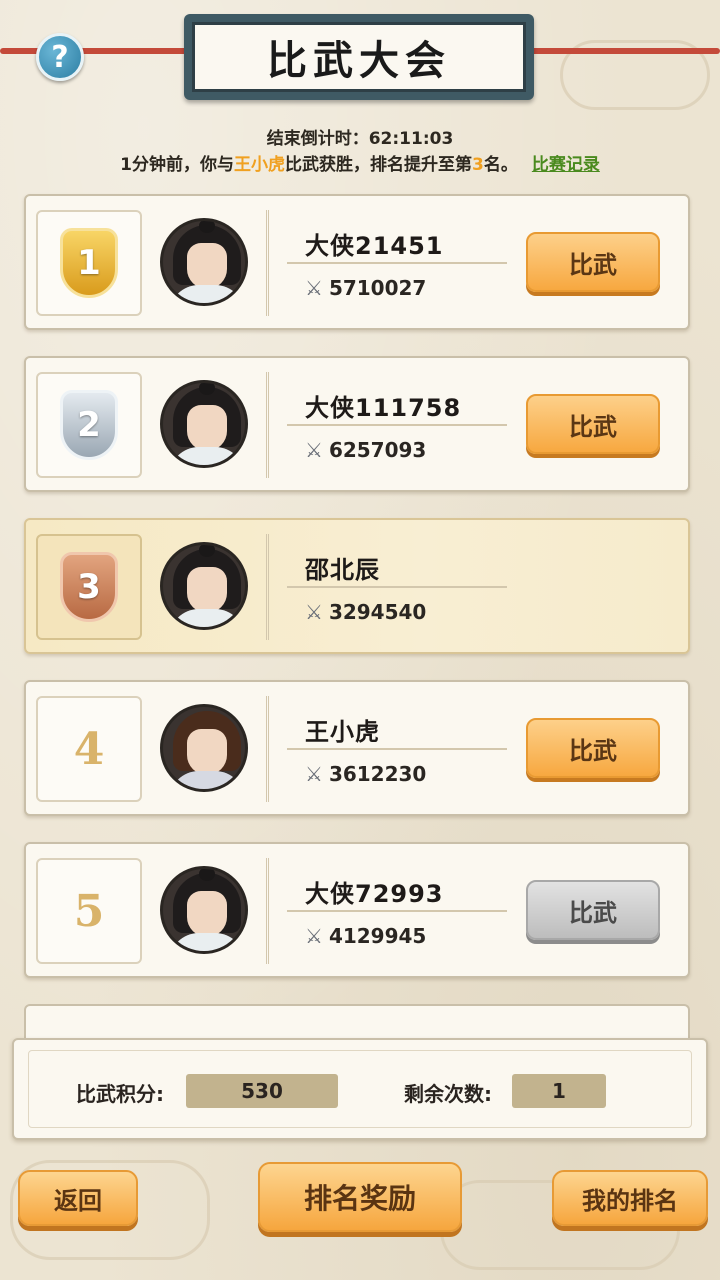  Describe the element at coordinates (566, 165) in the screenshot. I see `match-record-link: 比赛记录` at that location.